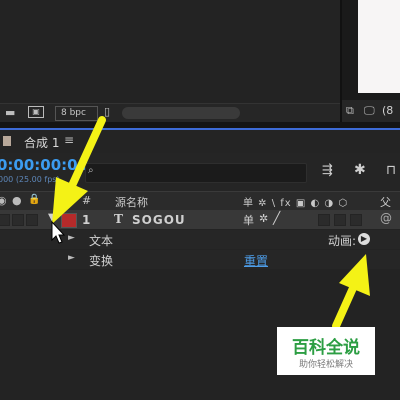 The image size is (400, 400). I want to click on annotation-arrow-bottom, so click(351, 292).